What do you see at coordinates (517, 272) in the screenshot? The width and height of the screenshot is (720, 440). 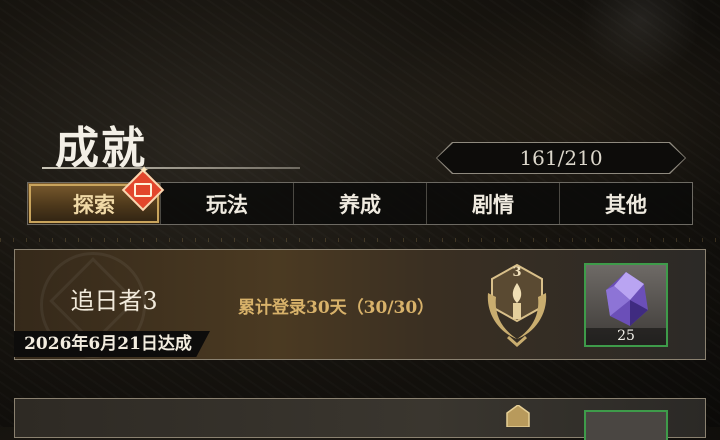 I see `medal-level: 3` at bounding box center [517, 272].